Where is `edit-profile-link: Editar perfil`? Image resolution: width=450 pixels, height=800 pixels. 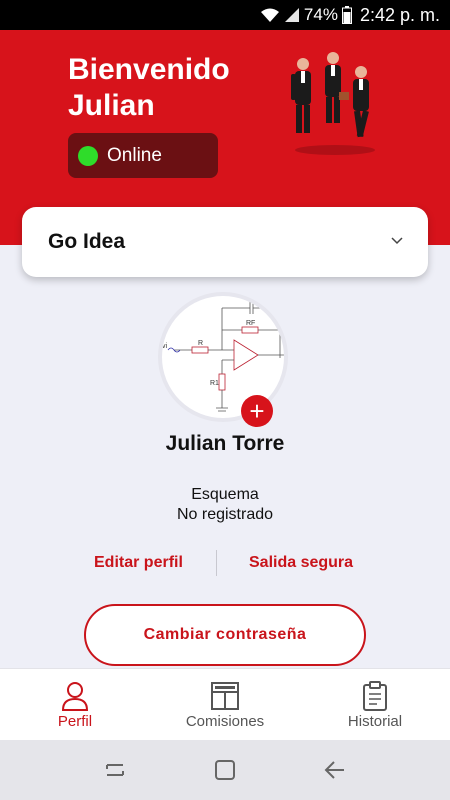
edit-profile-link: Editar perfil is located at coordinates (138, 563).